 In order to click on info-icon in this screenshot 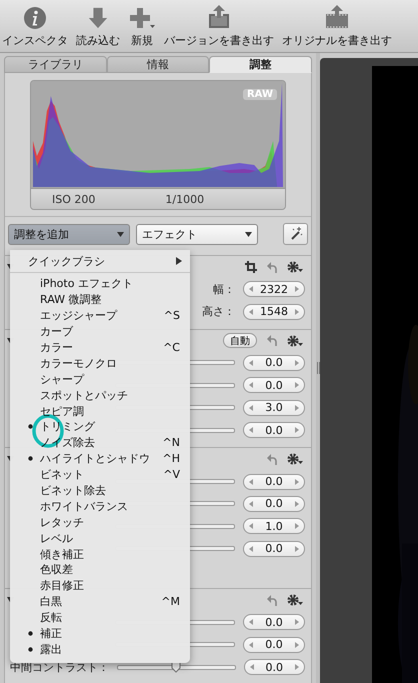, I will do `click(35, 18)`.